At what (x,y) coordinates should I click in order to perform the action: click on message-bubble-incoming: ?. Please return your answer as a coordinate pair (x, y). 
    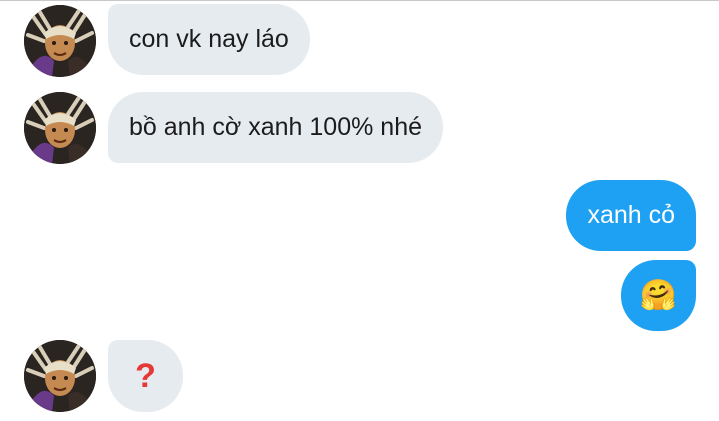
    Looking at the image, I should click on (145, 376).